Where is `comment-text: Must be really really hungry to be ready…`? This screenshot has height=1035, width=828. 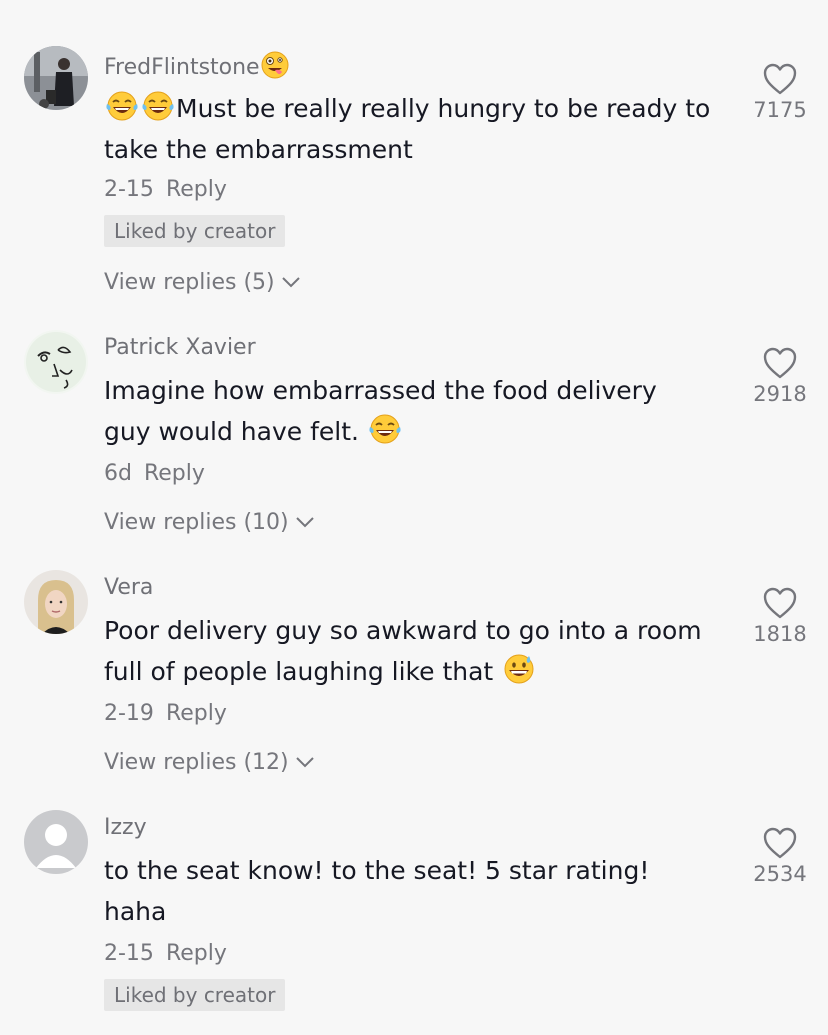 comment-text: Must be really really hungry to be ready… is located at coordinates (409, 129).